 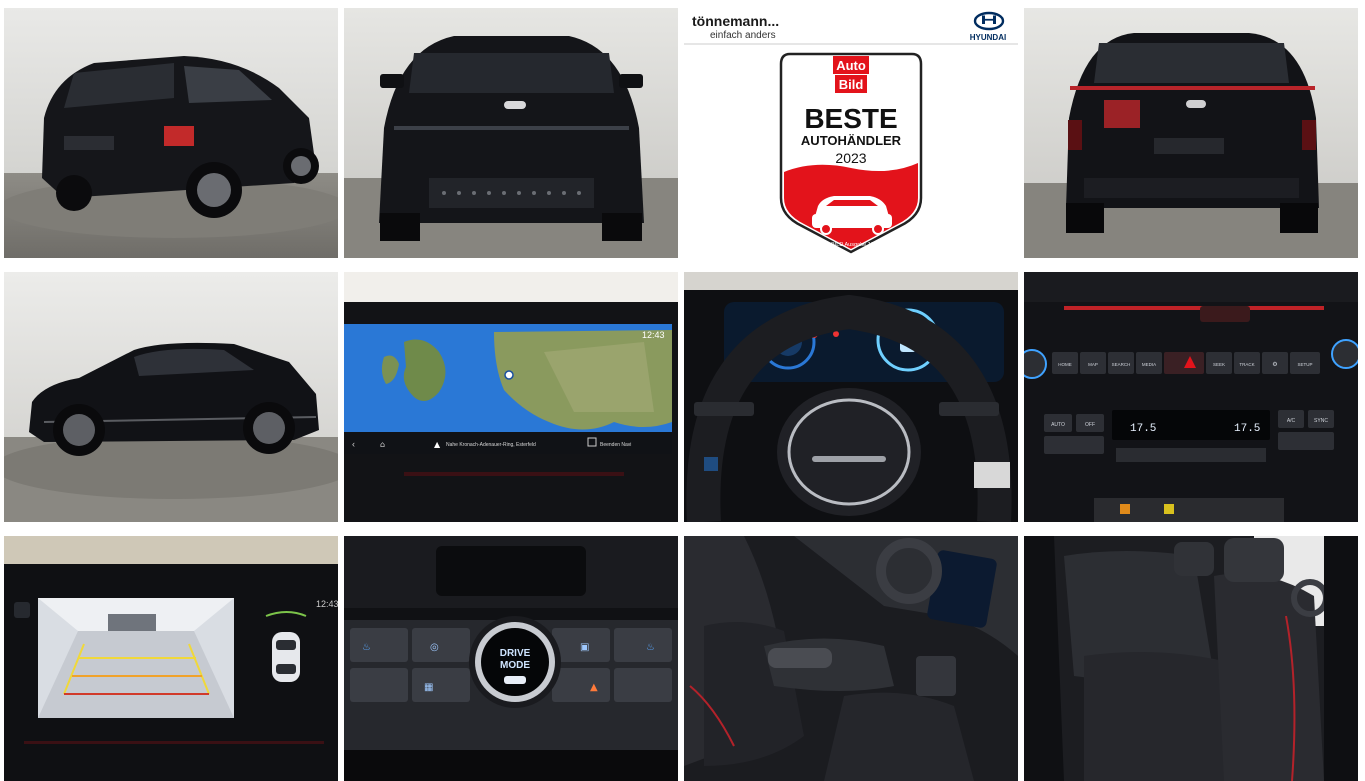 I want to click on console-seek-label: SEEK, so click(x=1219, y=364).